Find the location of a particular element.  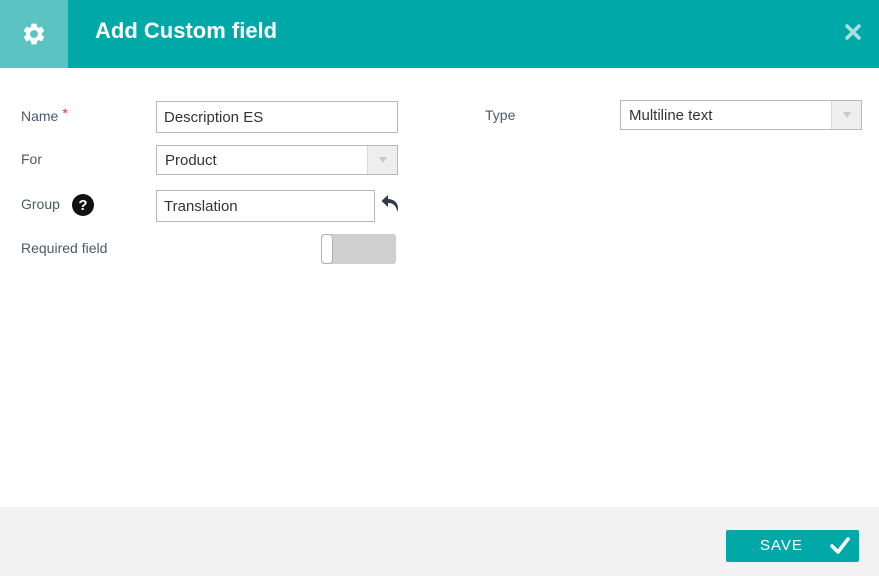

toggle-knob is located at coordinates (327, 249).